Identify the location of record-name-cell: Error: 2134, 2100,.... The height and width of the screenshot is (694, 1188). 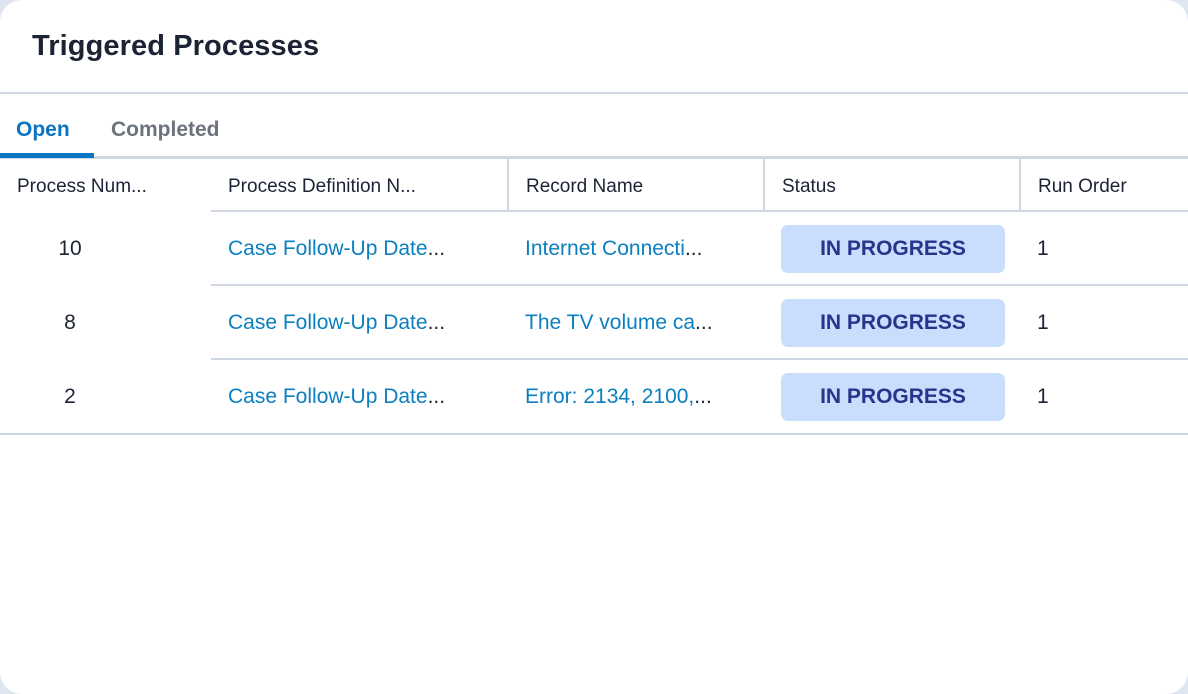
(636, 397).